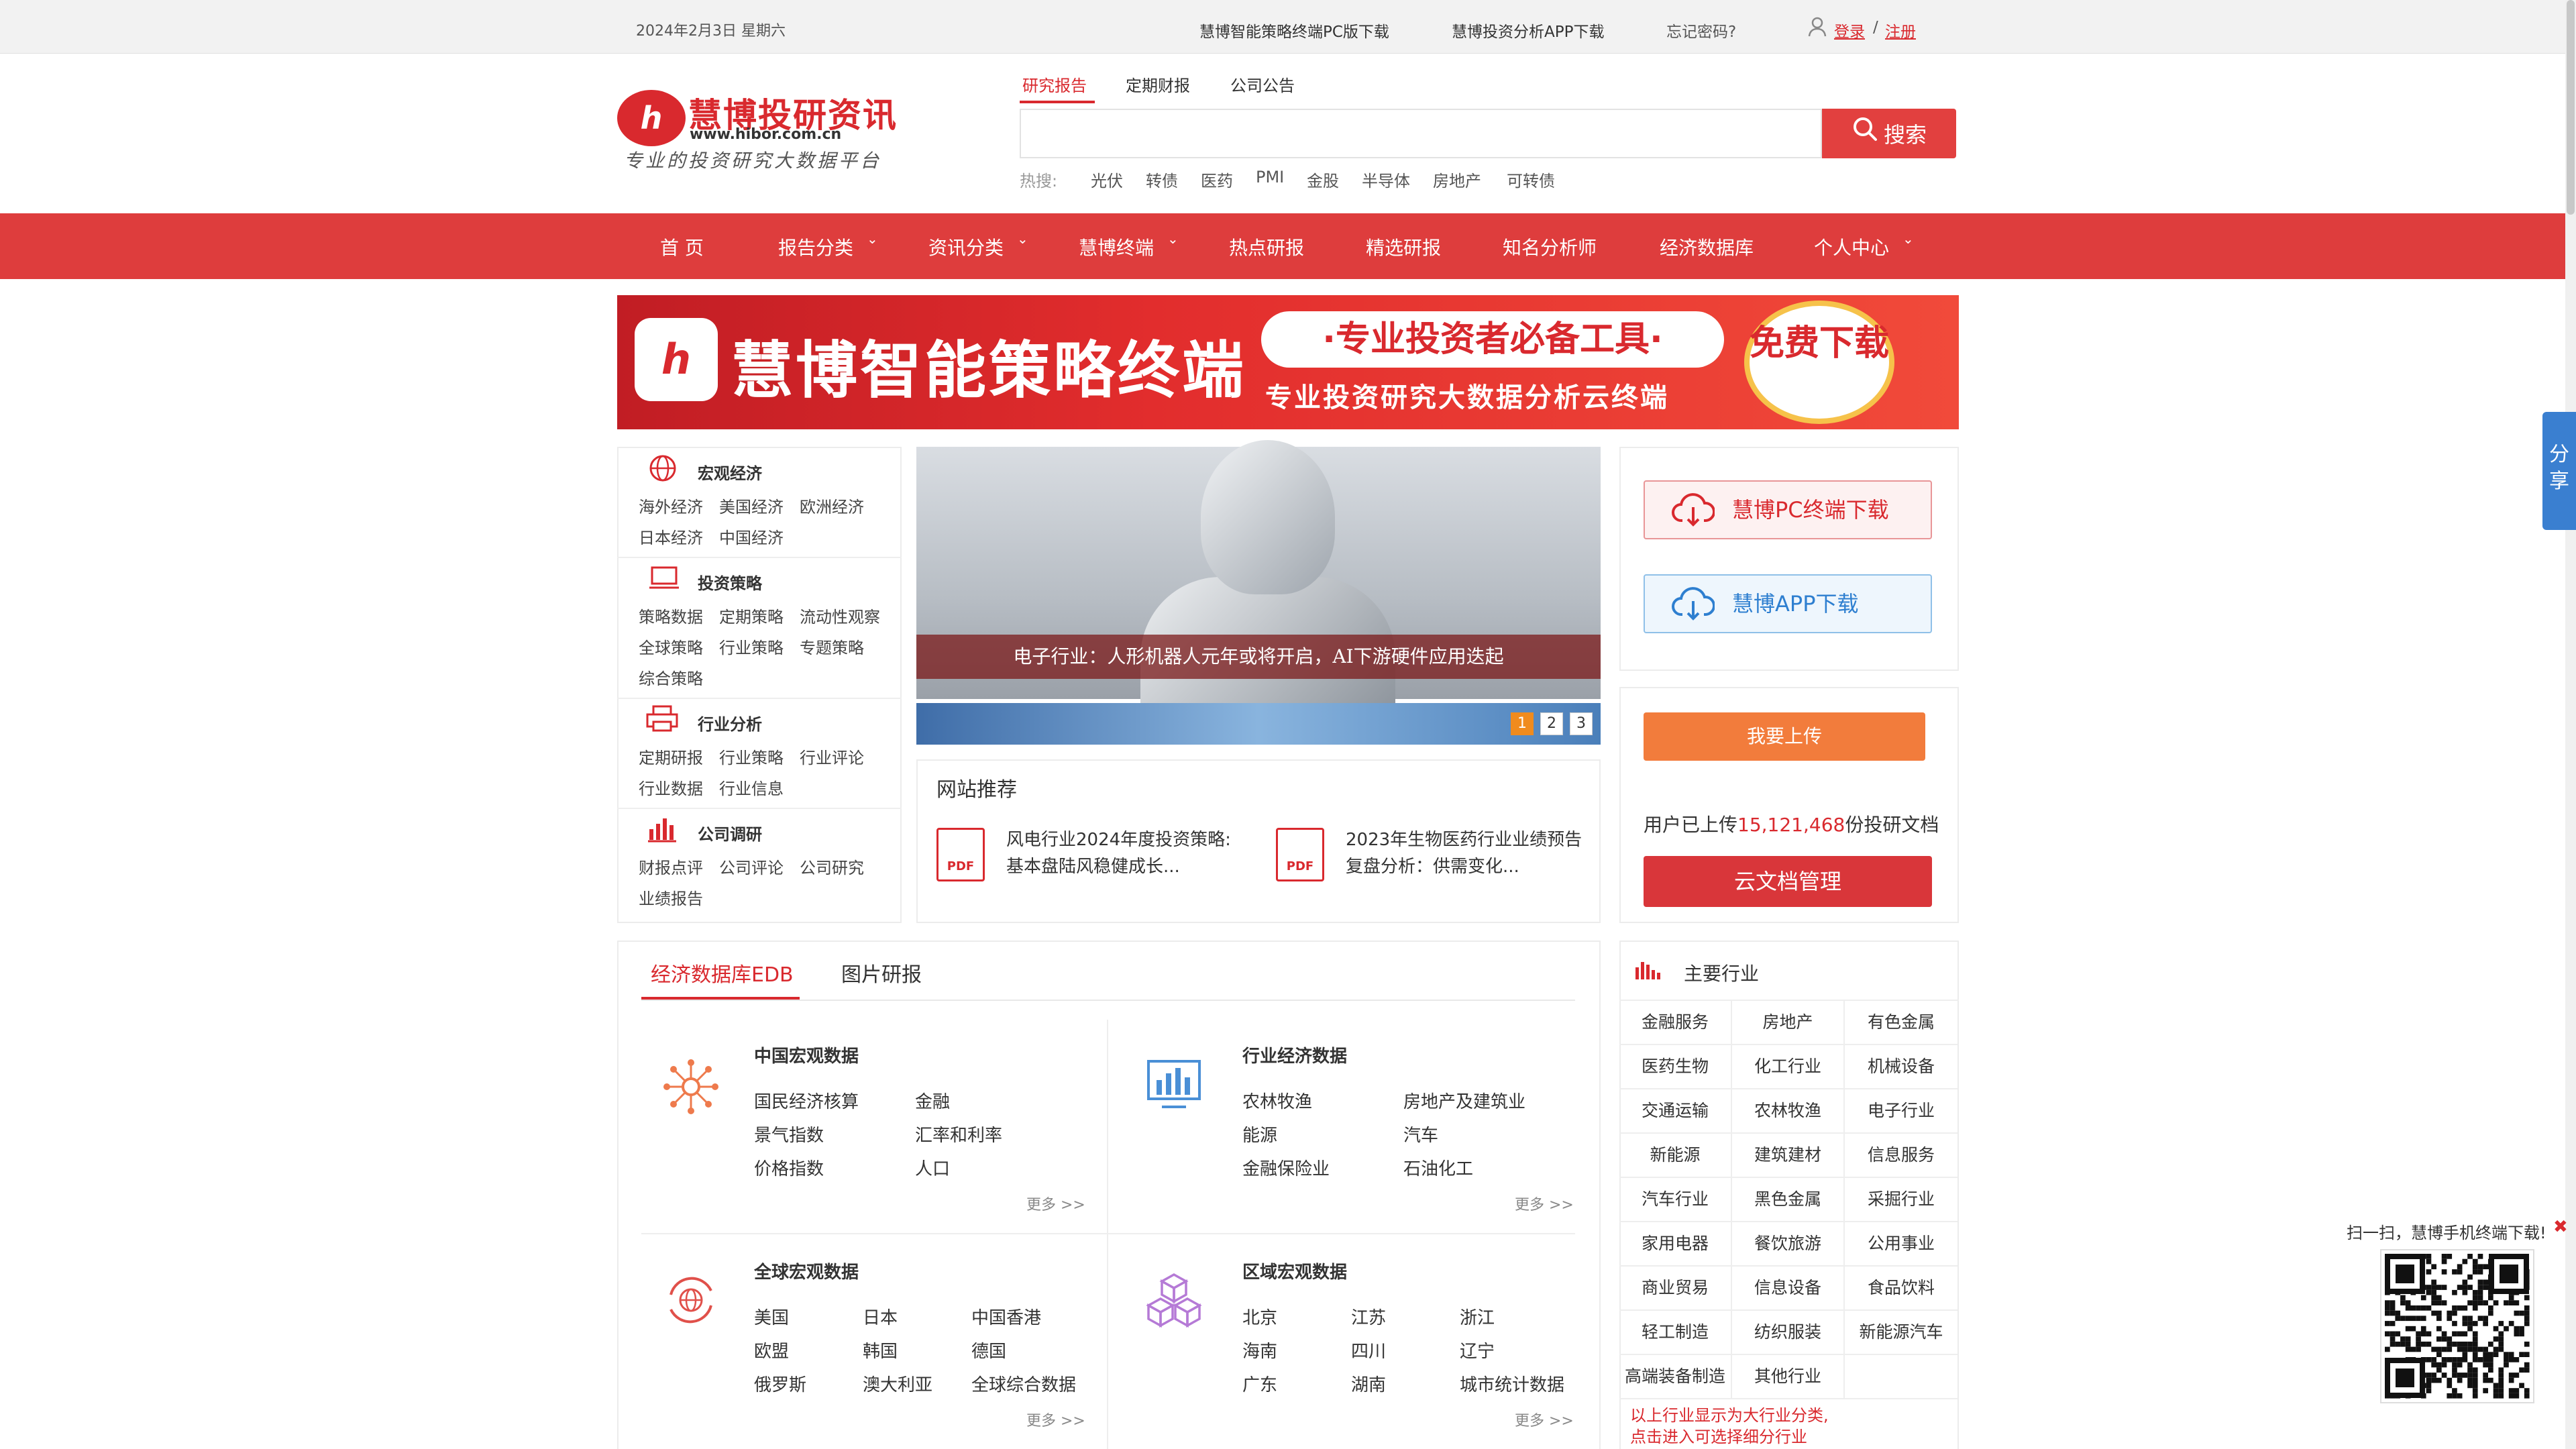  I want to click on industry-cell: 化工行业, so click(1788, 1067).